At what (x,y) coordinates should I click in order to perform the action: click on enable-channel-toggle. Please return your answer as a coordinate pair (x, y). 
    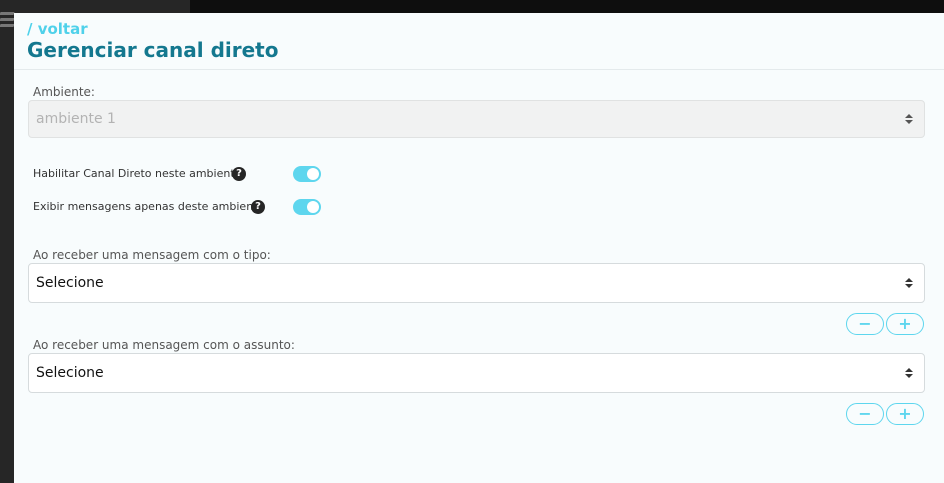
    Looking at the image, I should click on (307, 174).